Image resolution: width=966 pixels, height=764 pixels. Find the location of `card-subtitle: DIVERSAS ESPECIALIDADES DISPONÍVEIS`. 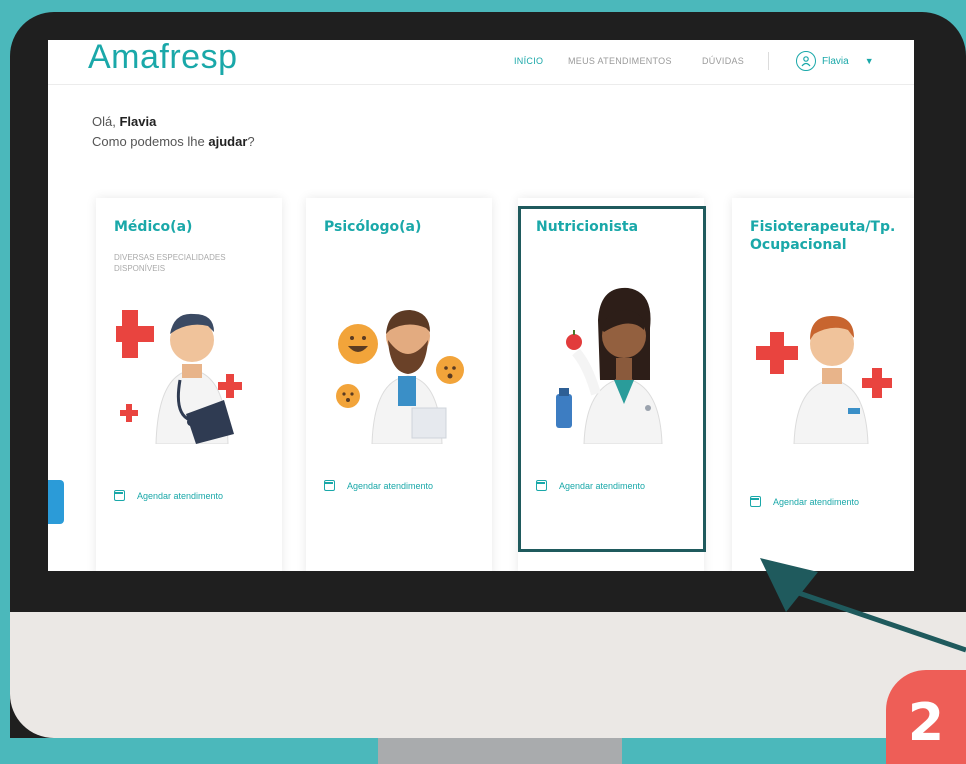

card-subtitle: DIVERSAS ESPECIALIDADES DISPONÍVEIS is located at coordinates (170, 263).